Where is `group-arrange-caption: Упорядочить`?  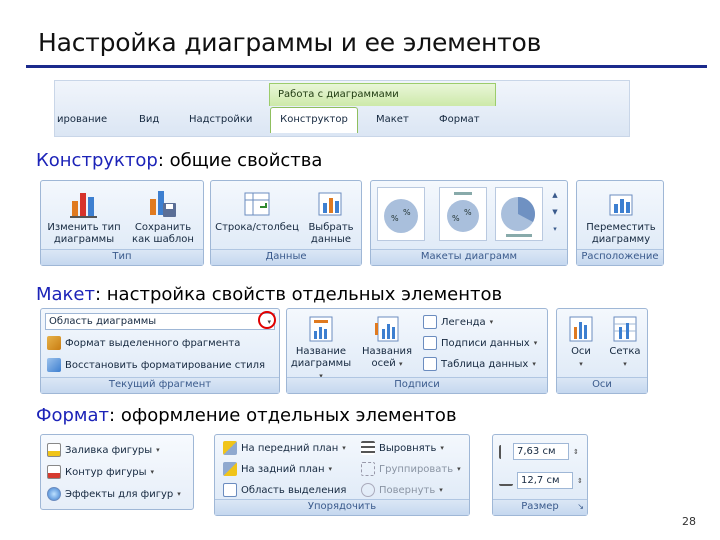 group-arrange-caption: Упорядочить is located at coordinates (342, 507).